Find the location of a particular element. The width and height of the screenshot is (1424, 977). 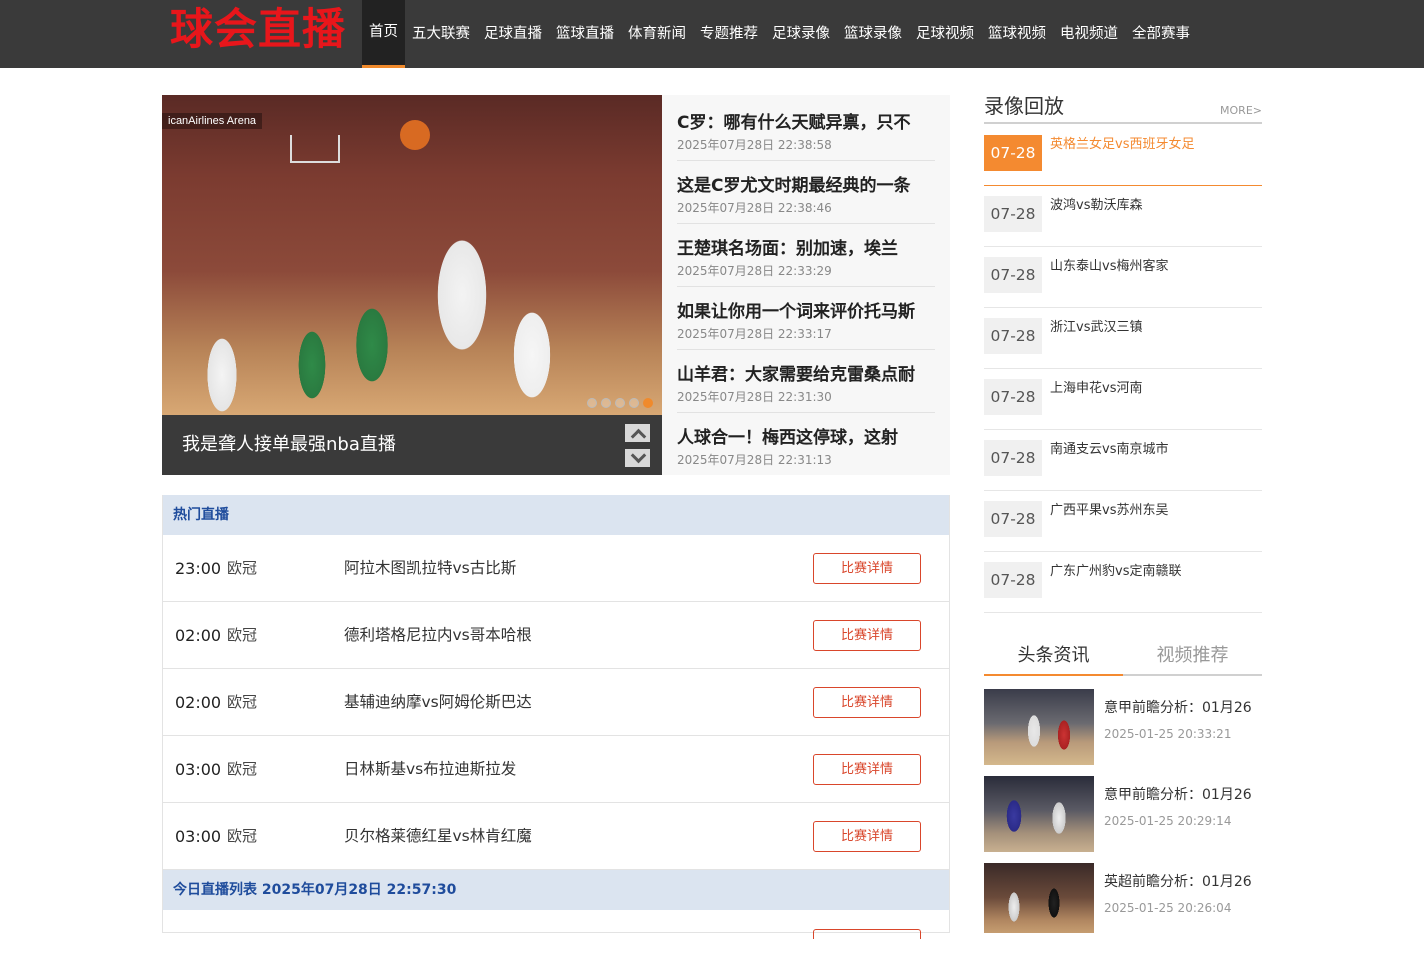

replay-title: 录像回放 is located at coordinates (1024, 106).